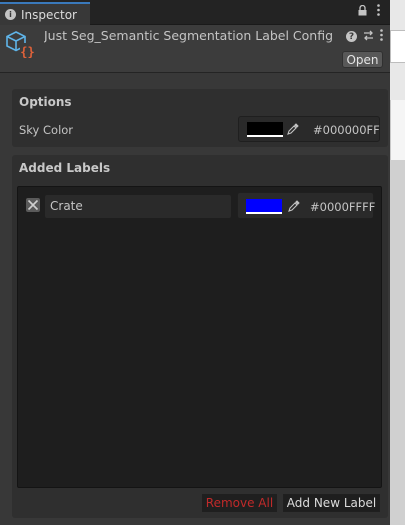  I want to click on options-title: Options, so click(45, 102).